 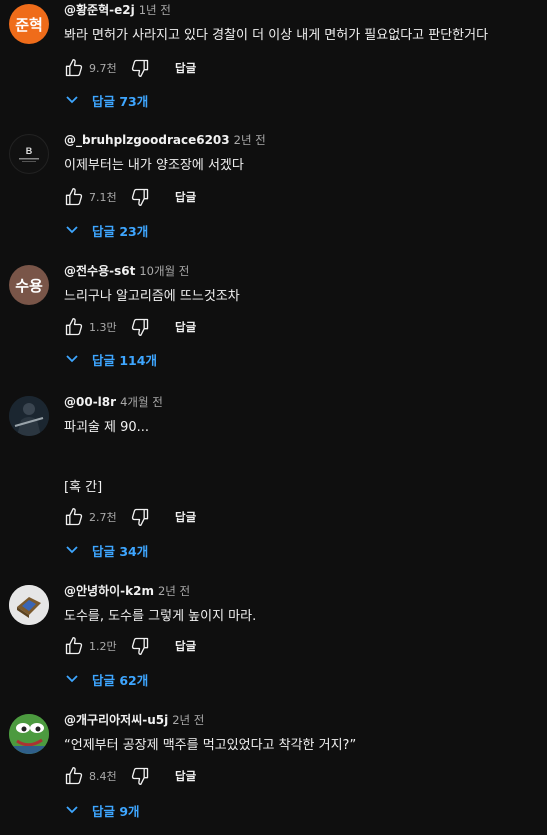 I want to click on view-replies-button: 답글 62개, so click(x=107, y=679).